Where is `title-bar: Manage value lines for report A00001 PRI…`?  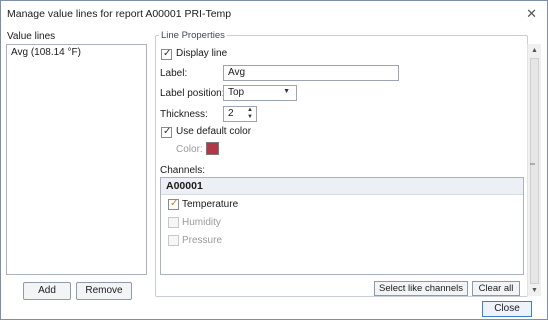 title-bar: Manage value lines for report A00001 PRI… is located at coordinates (274, 15).